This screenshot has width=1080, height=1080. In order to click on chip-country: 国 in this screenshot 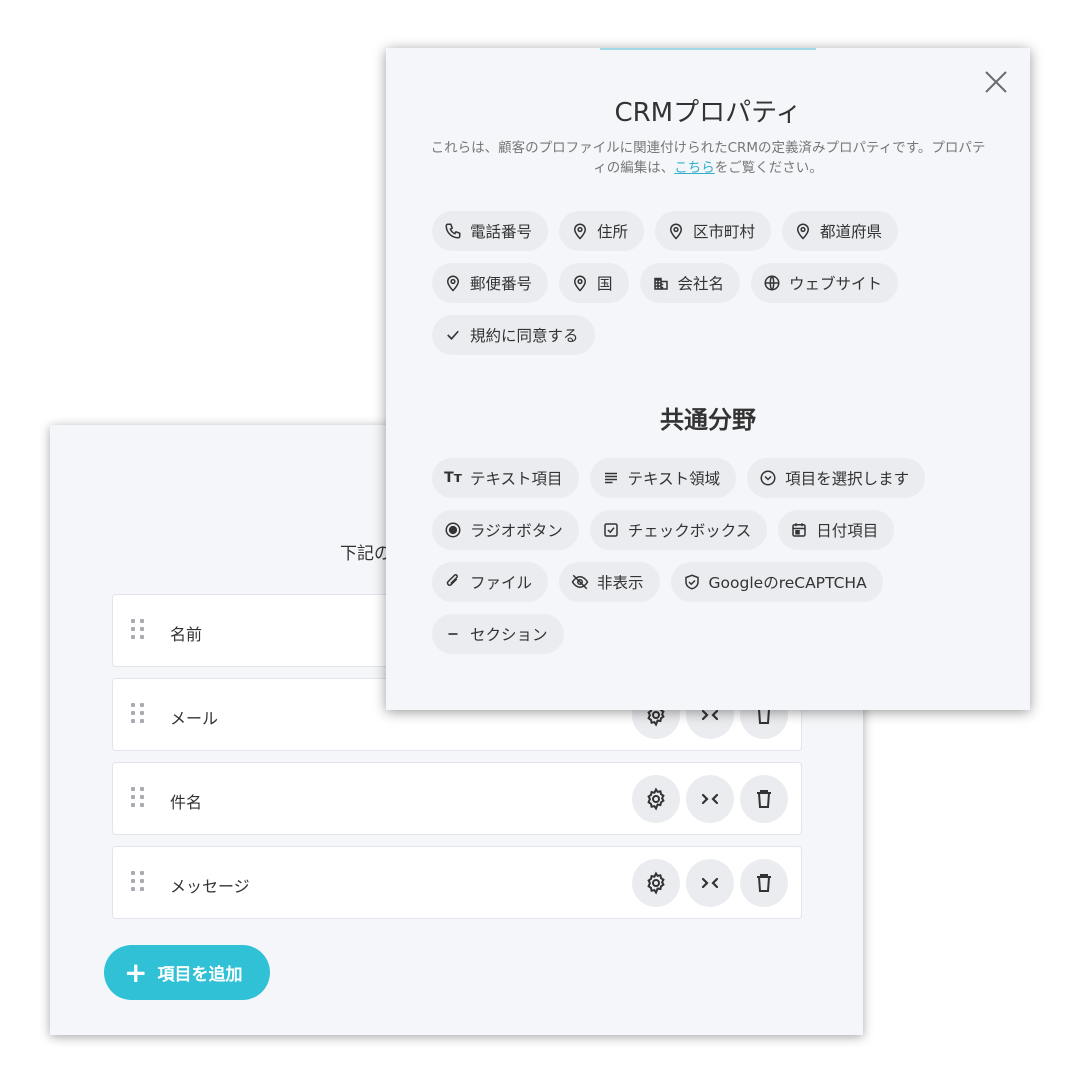, I will do `click(594, 283)`.